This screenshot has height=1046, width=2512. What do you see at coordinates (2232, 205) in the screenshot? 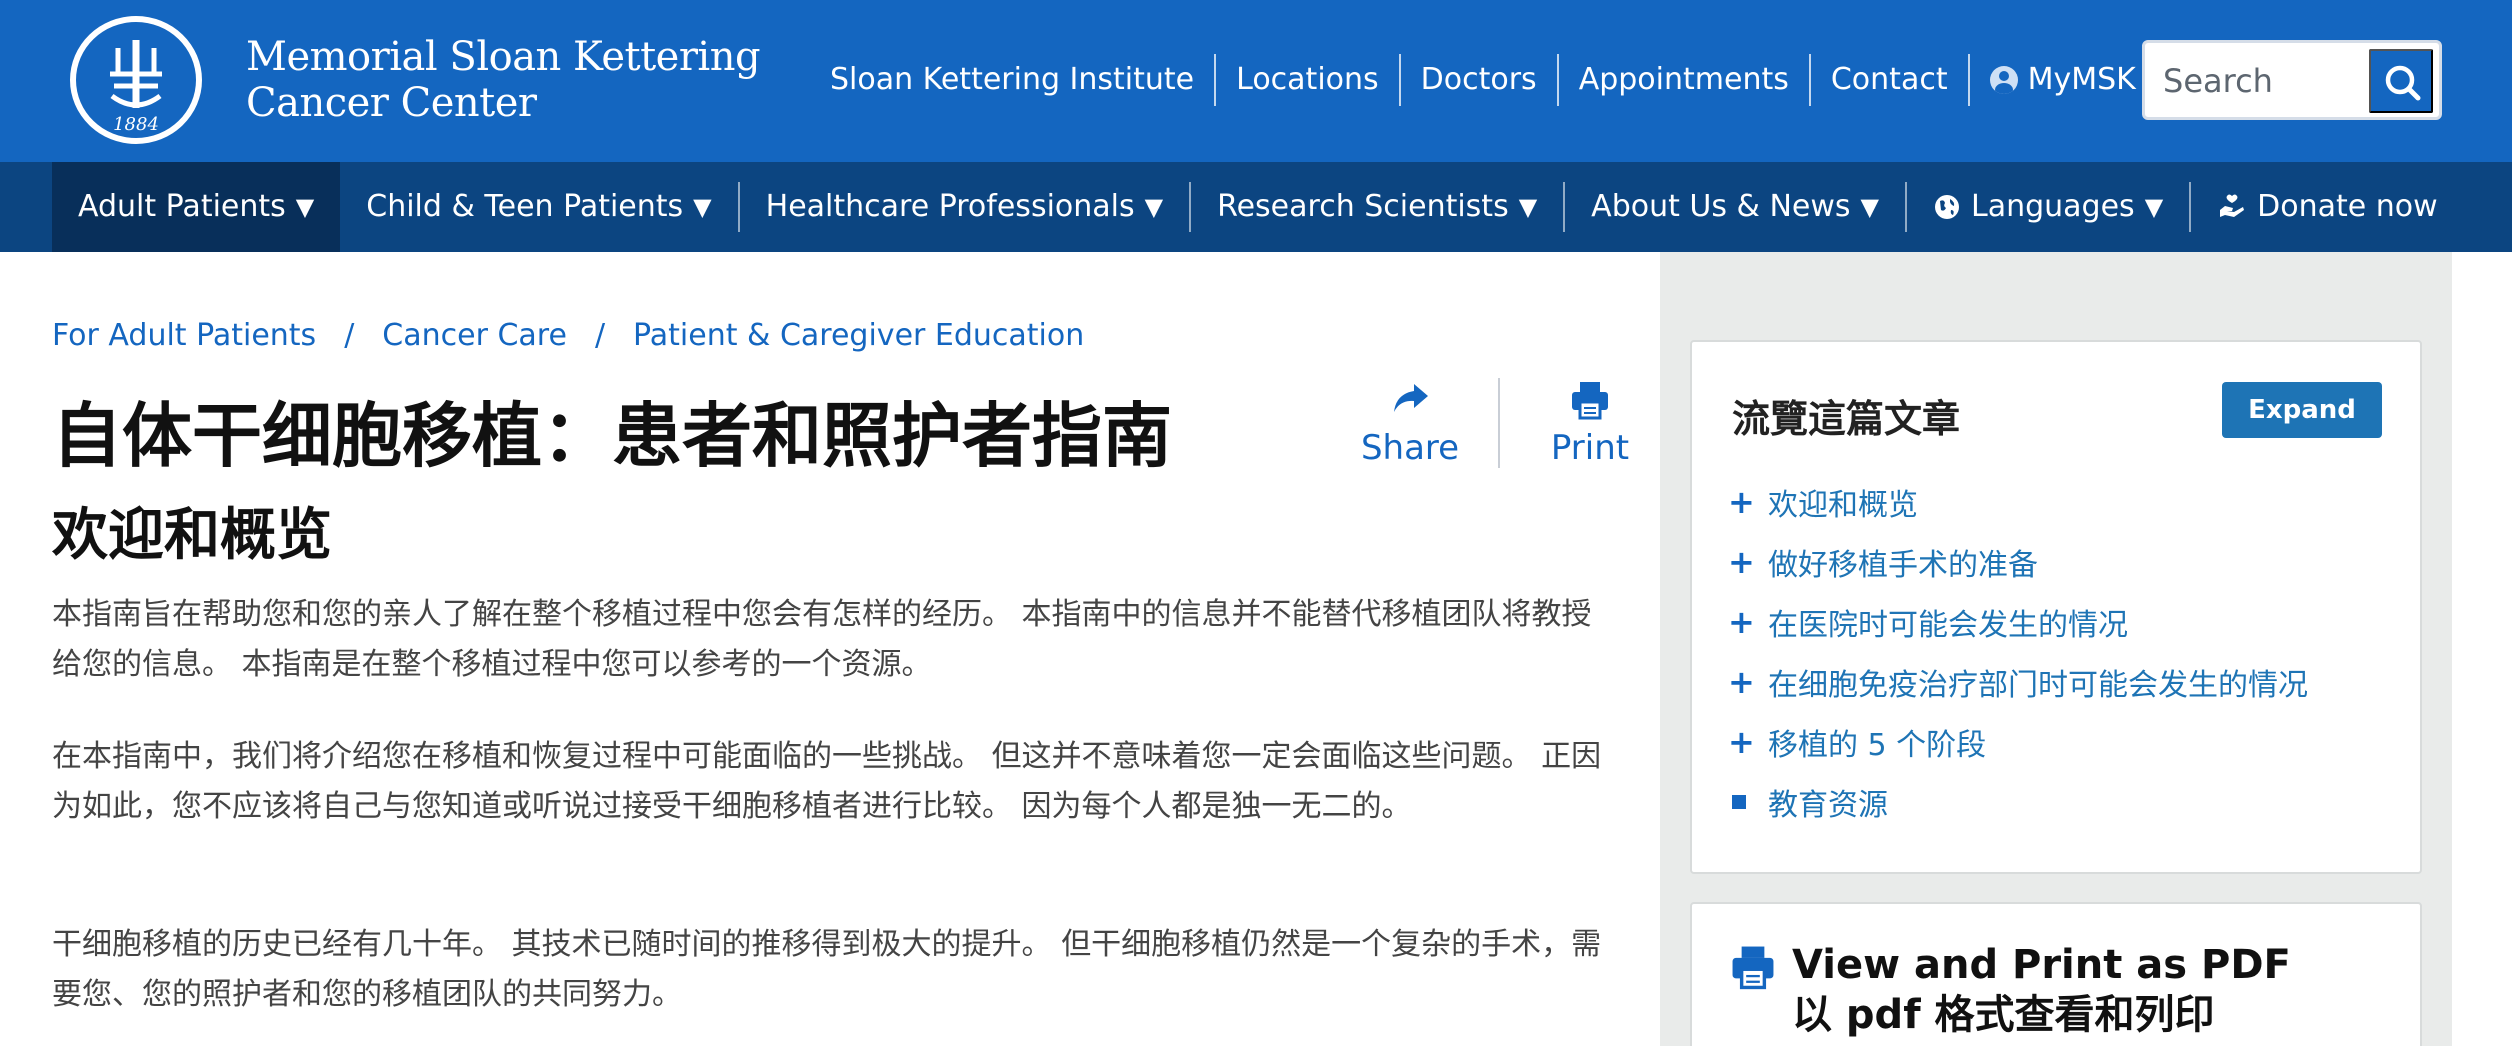
I see `donate-icon` at bounding box center [2232, 205].